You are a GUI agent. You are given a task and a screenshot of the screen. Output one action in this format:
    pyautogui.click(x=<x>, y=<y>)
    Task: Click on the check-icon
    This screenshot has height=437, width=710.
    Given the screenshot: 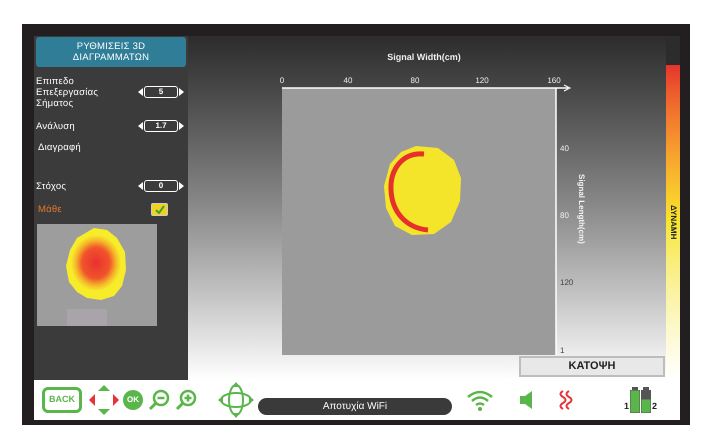 What is the action you would take?
    pyautogui.click(x=159, y=209)
    